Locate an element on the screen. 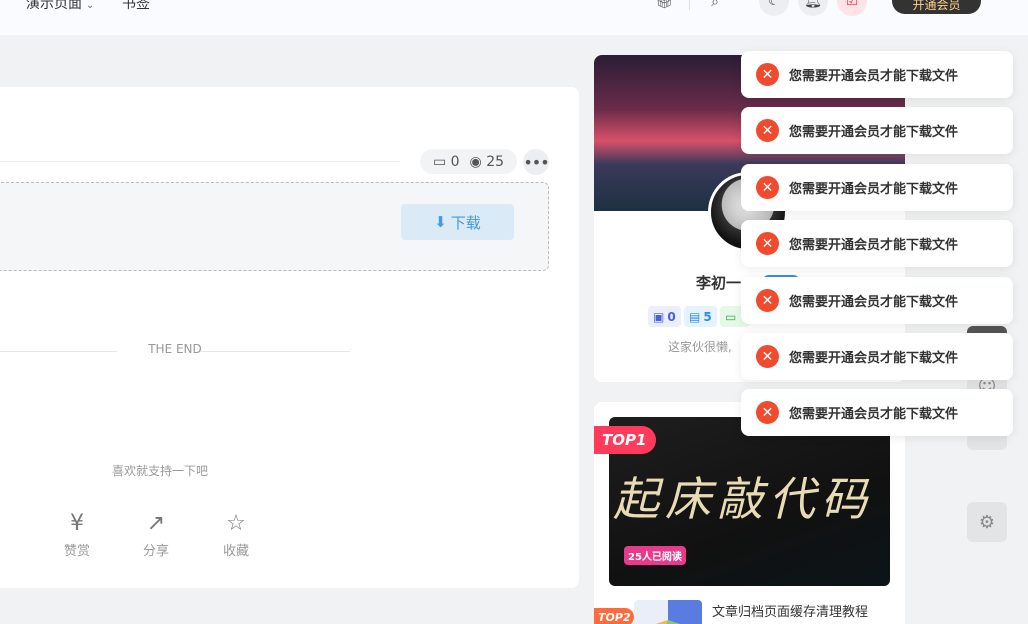 The image size is (1028, 624). comment-count: ▭ 0 is located at coordinates (446, 162).